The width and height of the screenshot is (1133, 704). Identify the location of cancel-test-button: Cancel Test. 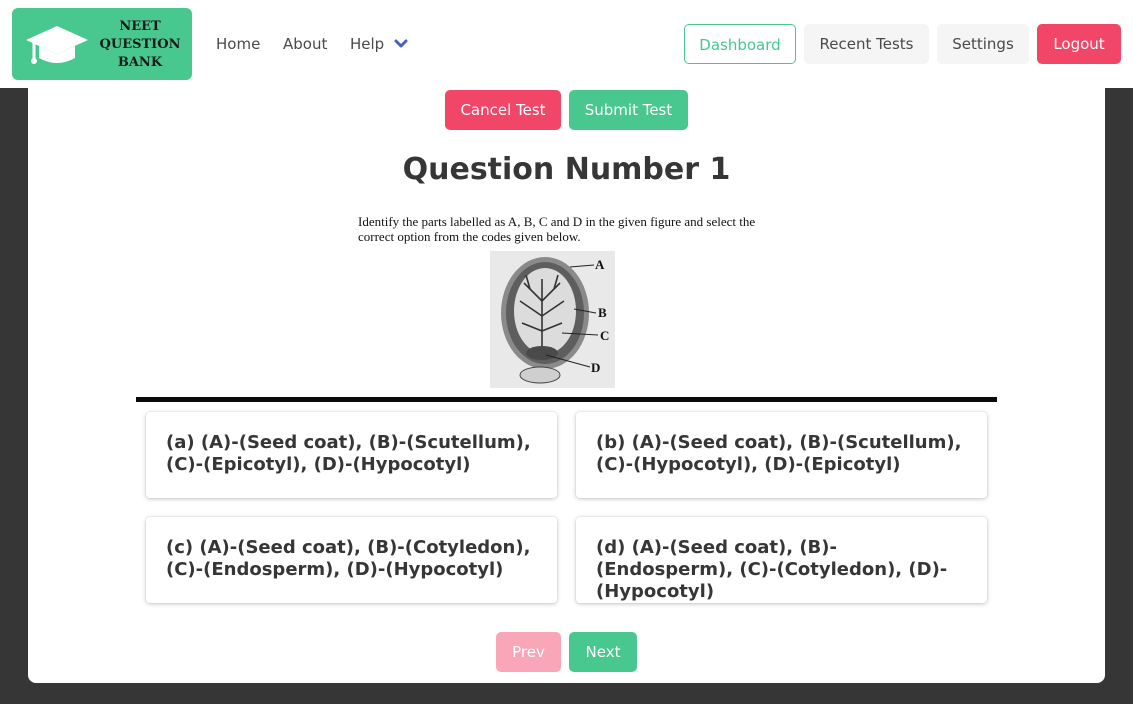
(503, 110).